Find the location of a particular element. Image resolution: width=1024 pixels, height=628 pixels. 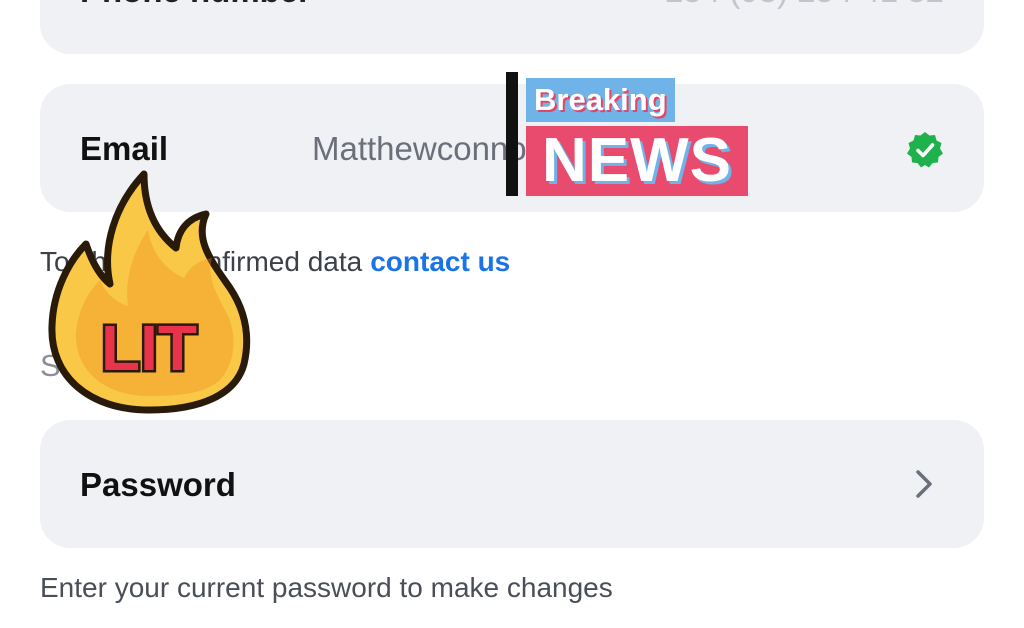

contact-us-link: contact us is located at coordinates (440, 261).